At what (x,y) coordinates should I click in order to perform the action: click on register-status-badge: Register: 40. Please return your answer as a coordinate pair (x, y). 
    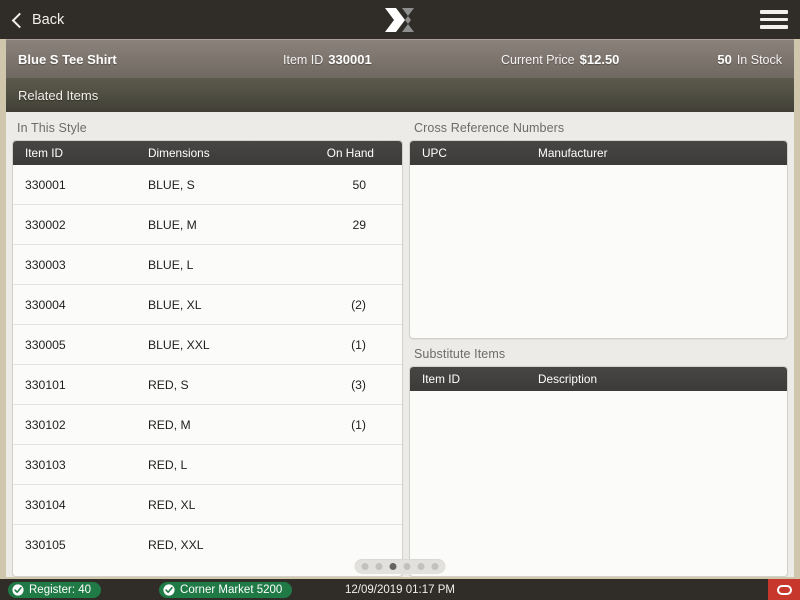
    Looking at the image, I should click on (55, 589).